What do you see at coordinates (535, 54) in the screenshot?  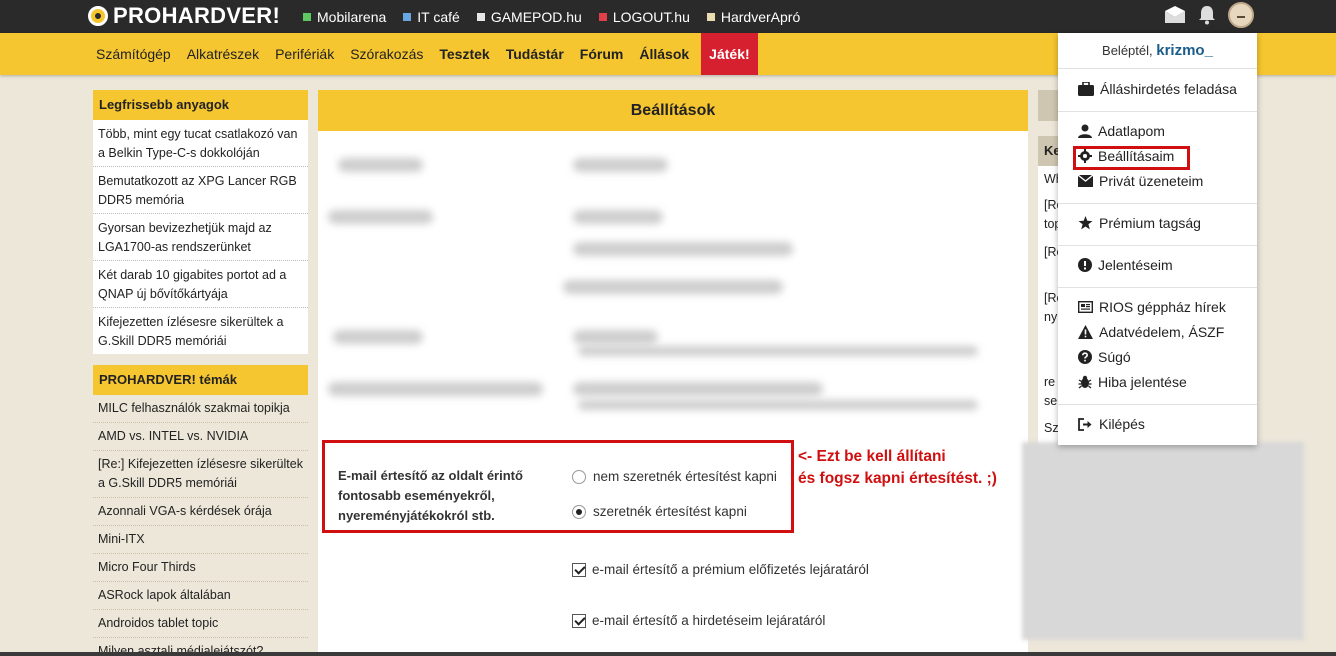 I see `nav-tudastar: Tudástár` at bounding box center [535, 54].